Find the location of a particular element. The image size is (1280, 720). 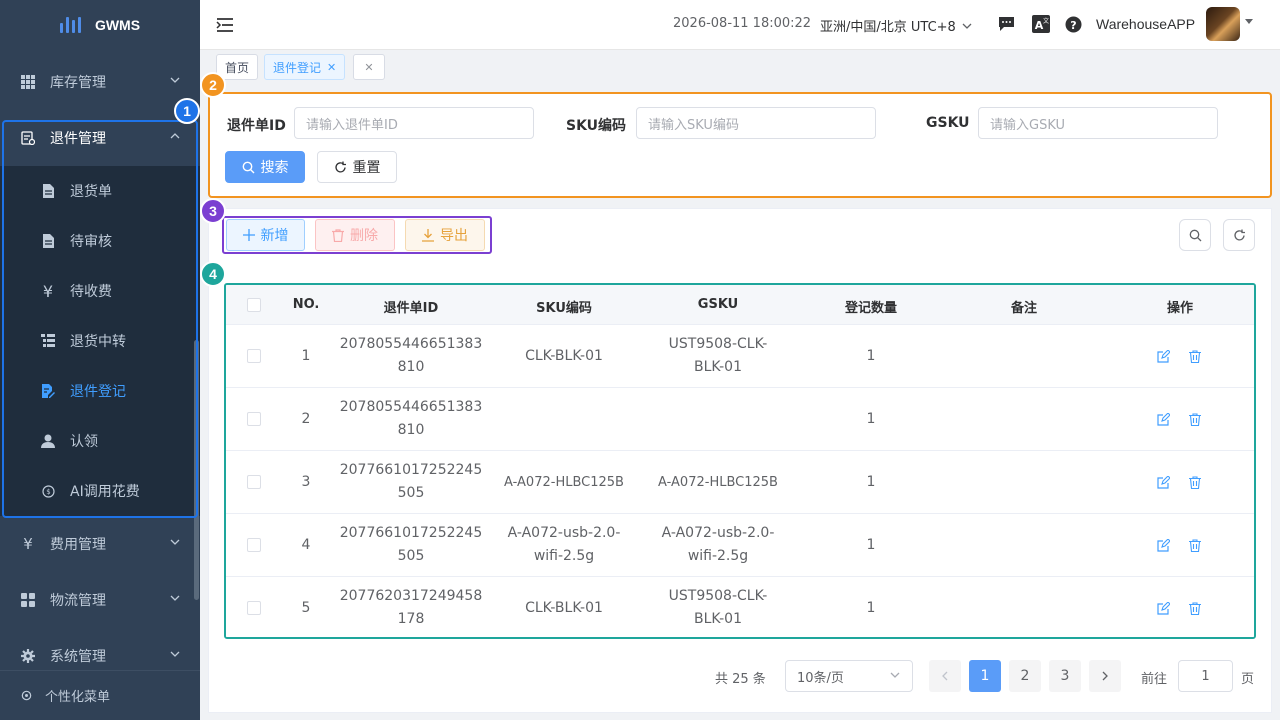

column-header: SKU编码 is located at coordinates (564, 308).